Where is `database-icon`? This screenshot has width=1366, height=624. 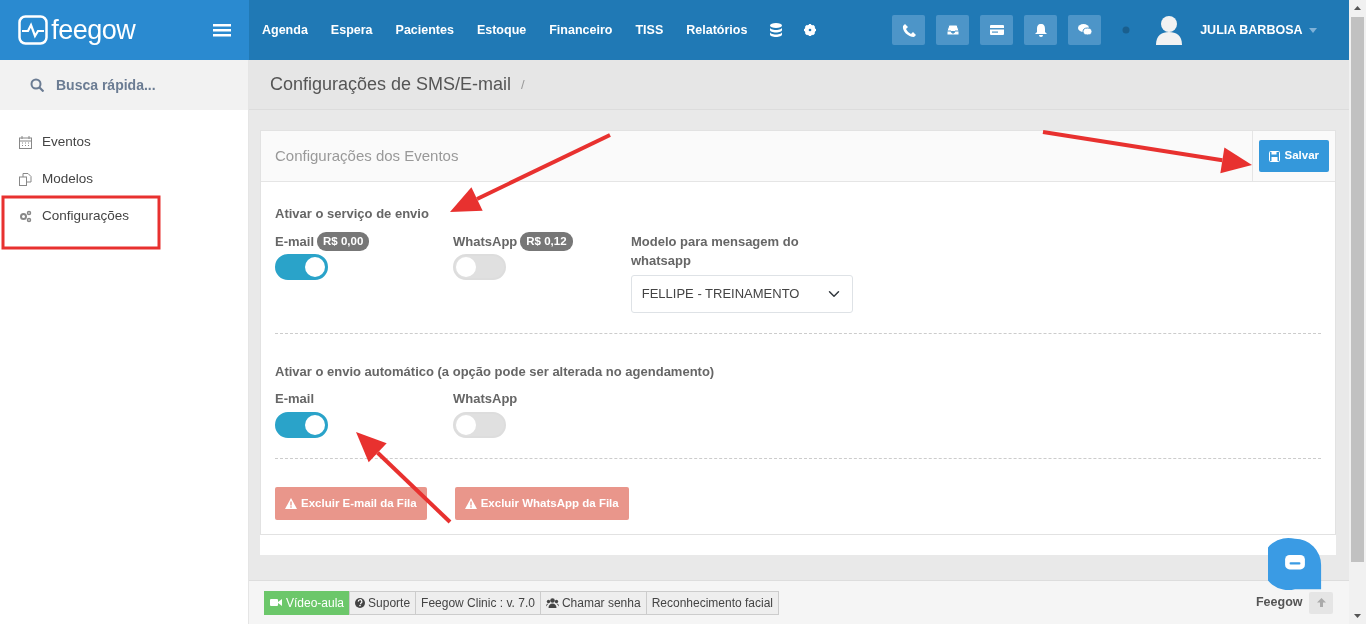
database-icon is located at coordinates (776, 30).